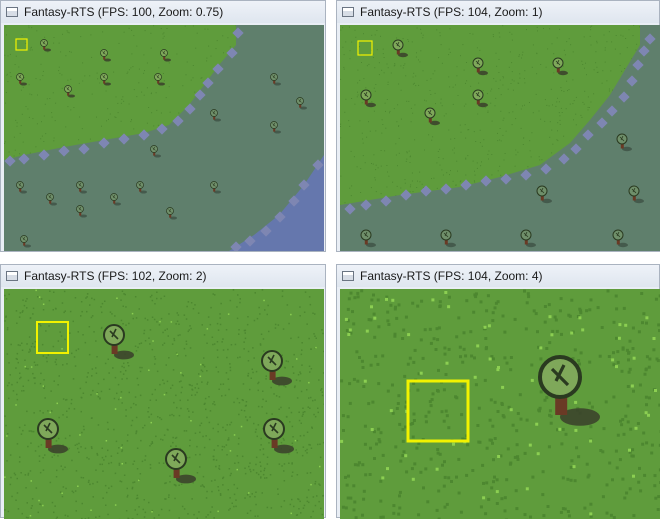 This screenshot has width=660, height=519. What do you see at coordinates (451, 12) in the screenshot?
I see `window-title: Fantasy-RTS (FPS: 104, Zoom: 1)` at bounding box center [451, 12].